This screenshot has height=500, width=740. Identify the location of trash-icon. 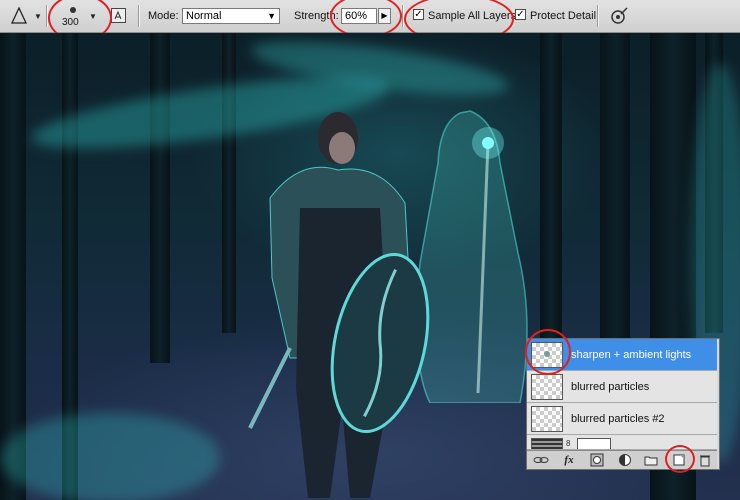
(705, 460).